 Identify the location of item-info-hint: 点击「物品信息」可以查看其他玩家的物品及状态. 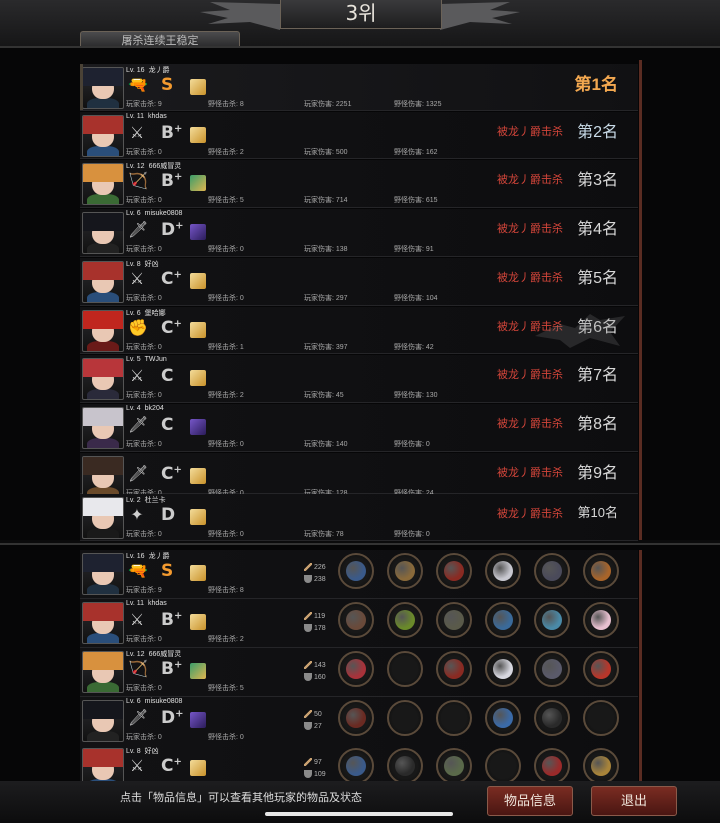
(241, 798).